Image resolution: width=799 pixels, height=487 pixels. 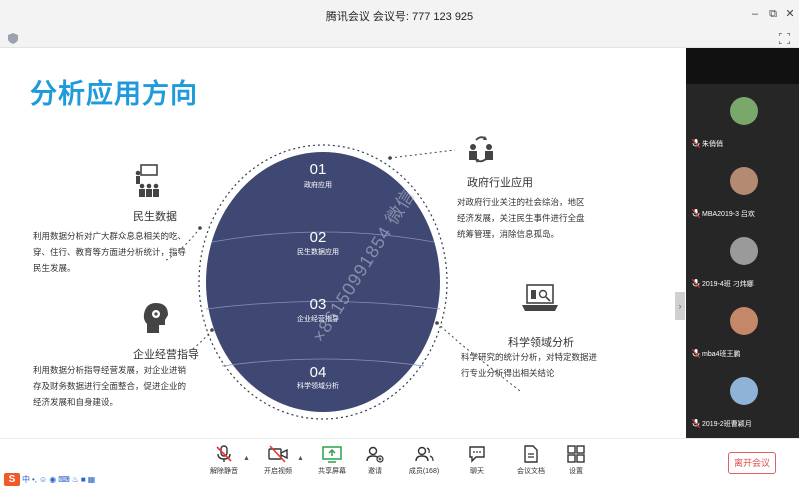 What do you see at coordinates (13, 38) in the screenshot?
I see `shield-icon` at bounding box center [13, 38].